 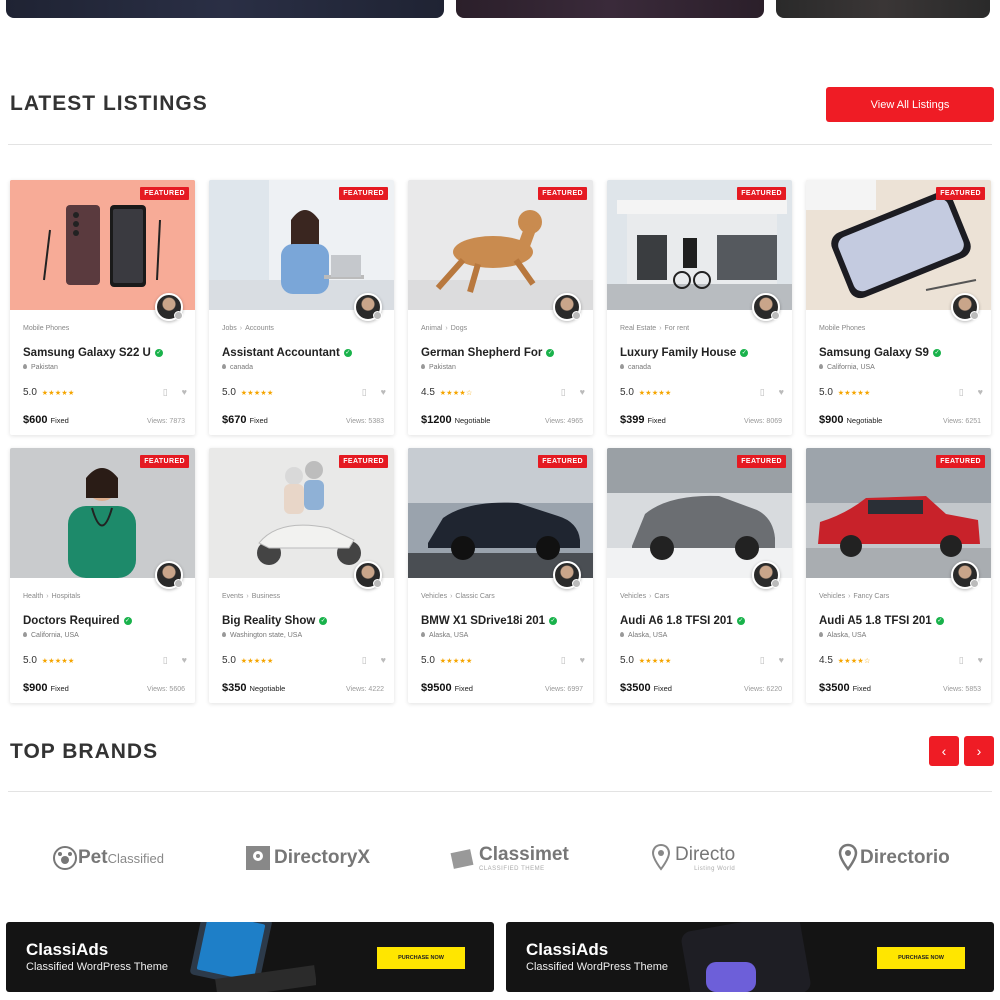 What do you see at coordinates (71, 621) in the screenshot?
I see `listing-title-text: Doctors Required` at bounding box center [71, 621].